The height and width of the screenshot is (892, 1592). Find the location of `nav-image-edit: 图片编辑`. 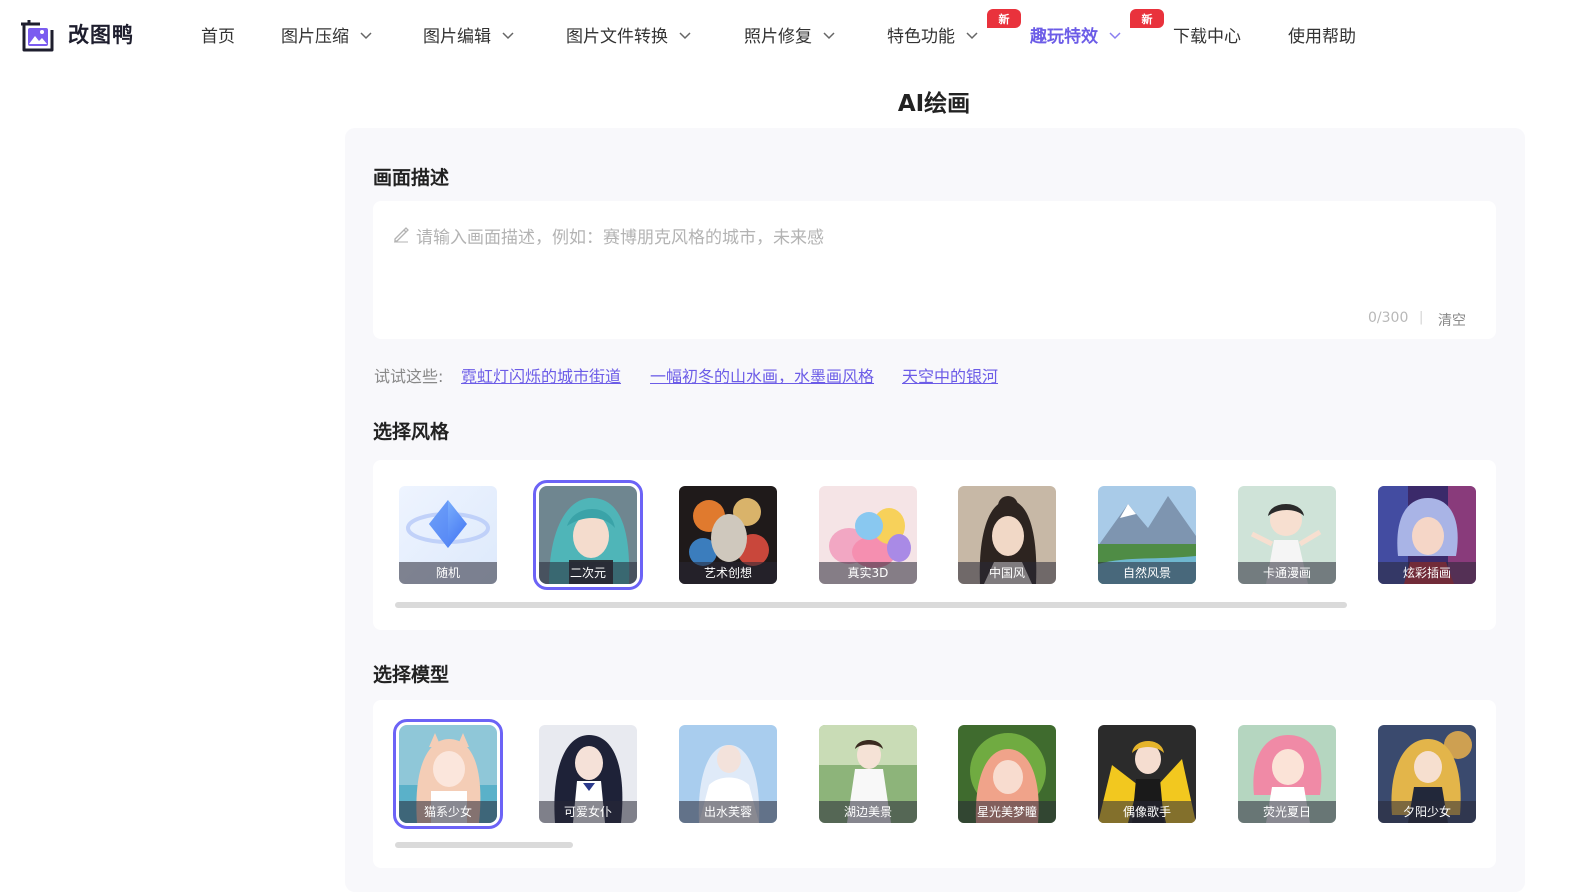

nav-image-edit: 图片编辑 is located at coordinates (469, 34).